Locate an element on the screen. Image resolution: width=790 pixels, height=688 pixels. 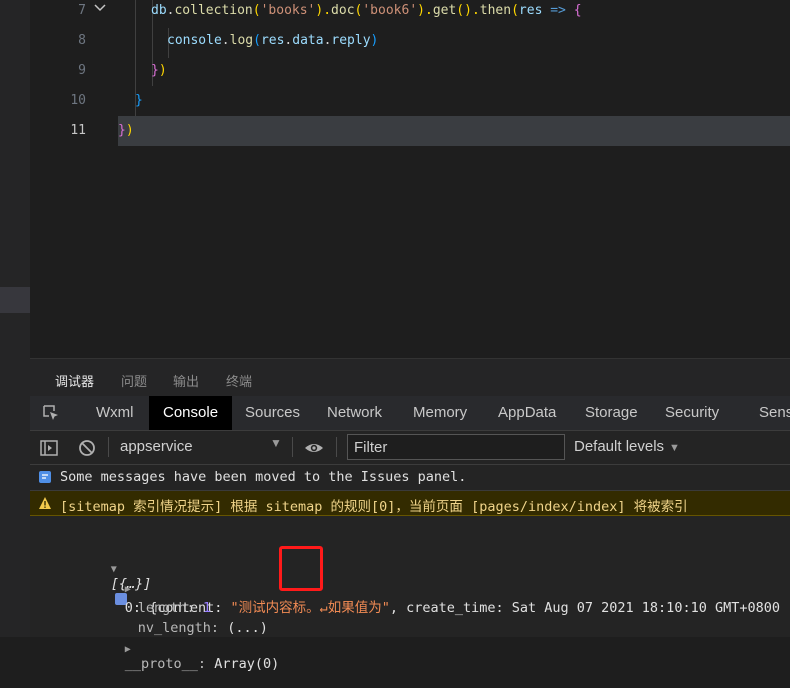
proto-key: __proto__: is located at coordinates (165, 664).